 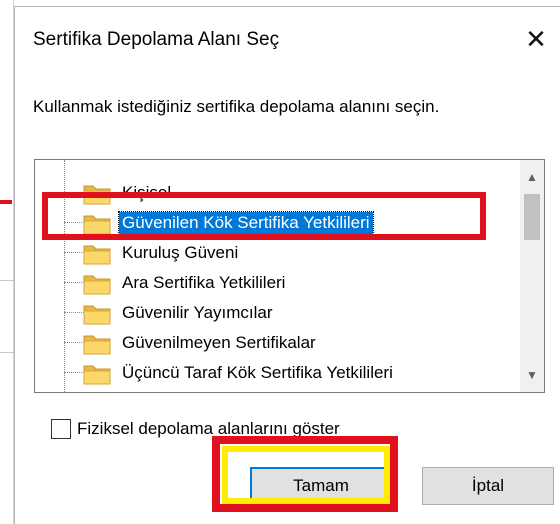 I want to click on scroll-down-arrow-icon: ▼, so click(x=532, y=375).